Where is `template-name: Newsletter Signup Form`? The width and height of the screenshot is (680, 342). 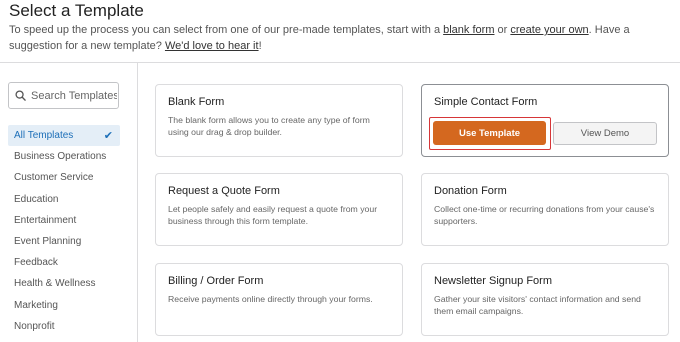 template-name: Newsletter Signup Form is located at coordinates (493, 281).